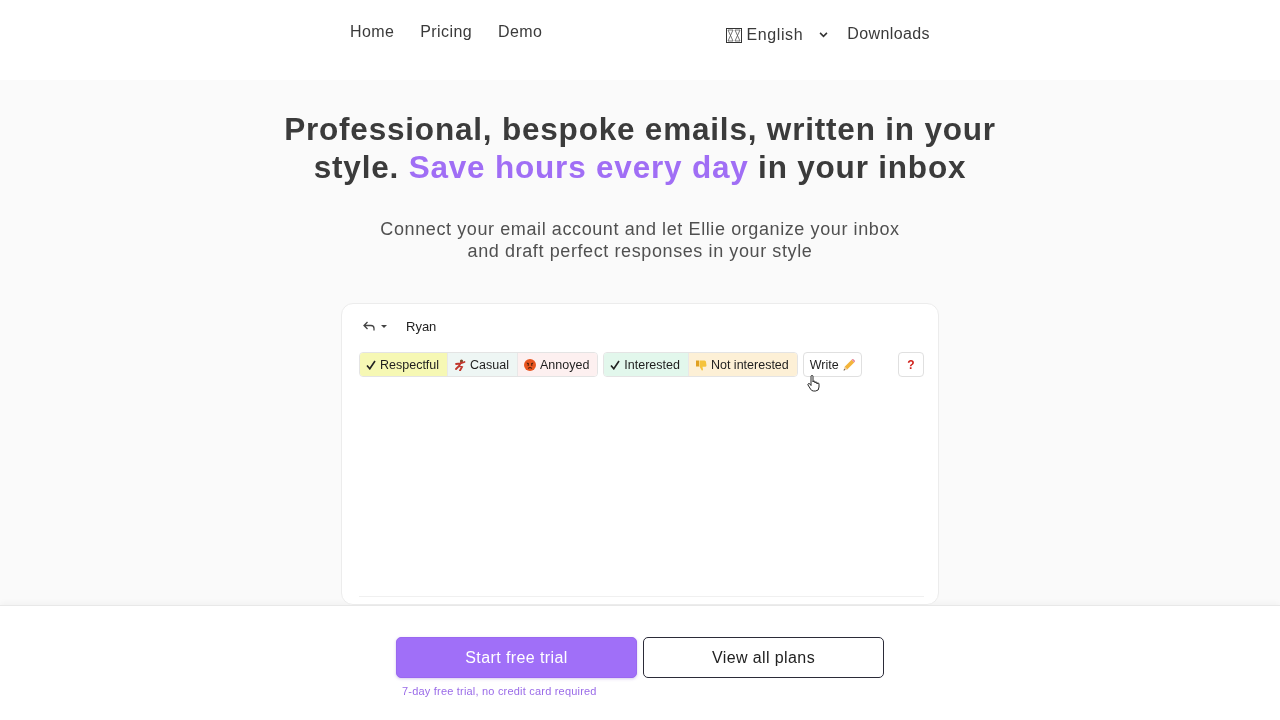 The image size is (1280, 720). What do you see at coordinates (733, 35) in the screenshot?
I see `missing-glyph-icon` at bounding box center [733, 35].